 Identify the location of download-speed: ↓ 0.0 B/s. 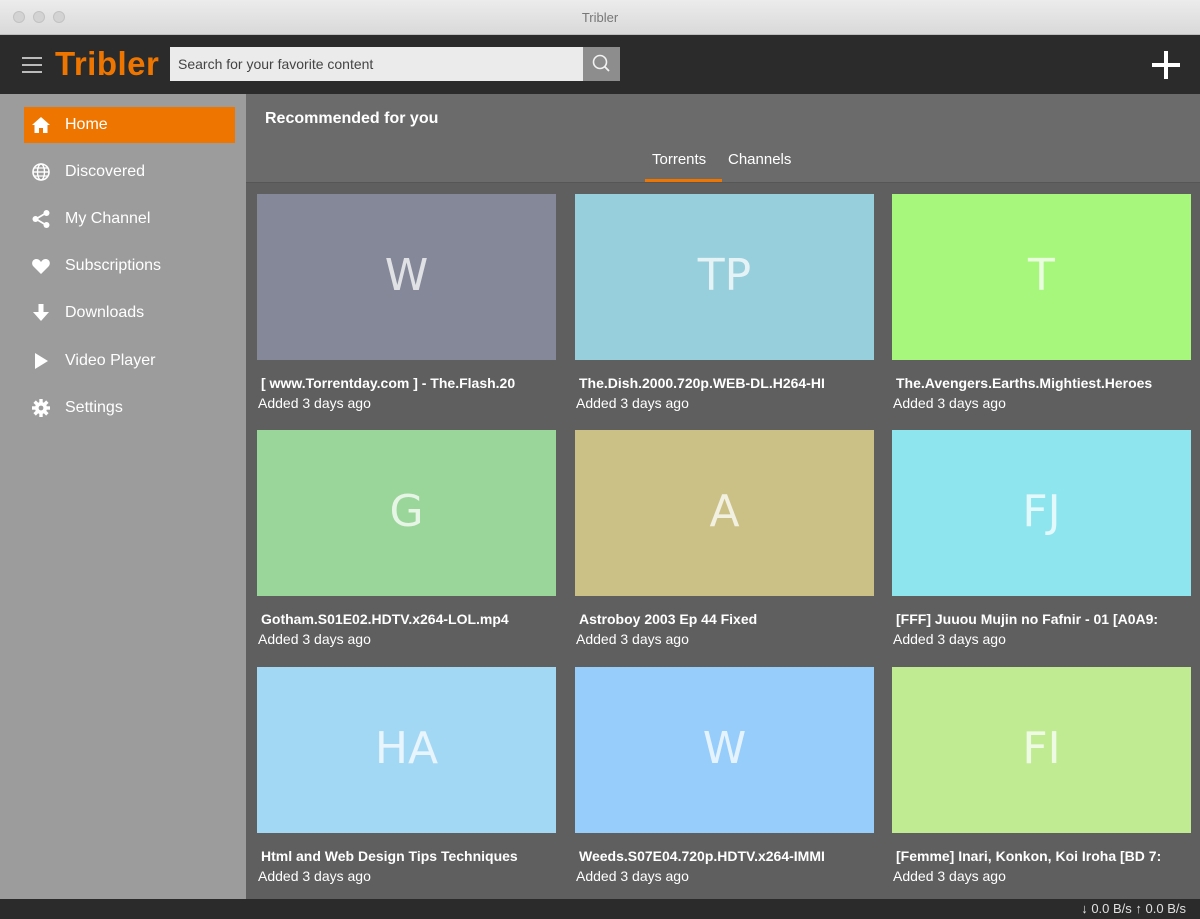
(1106, 908).